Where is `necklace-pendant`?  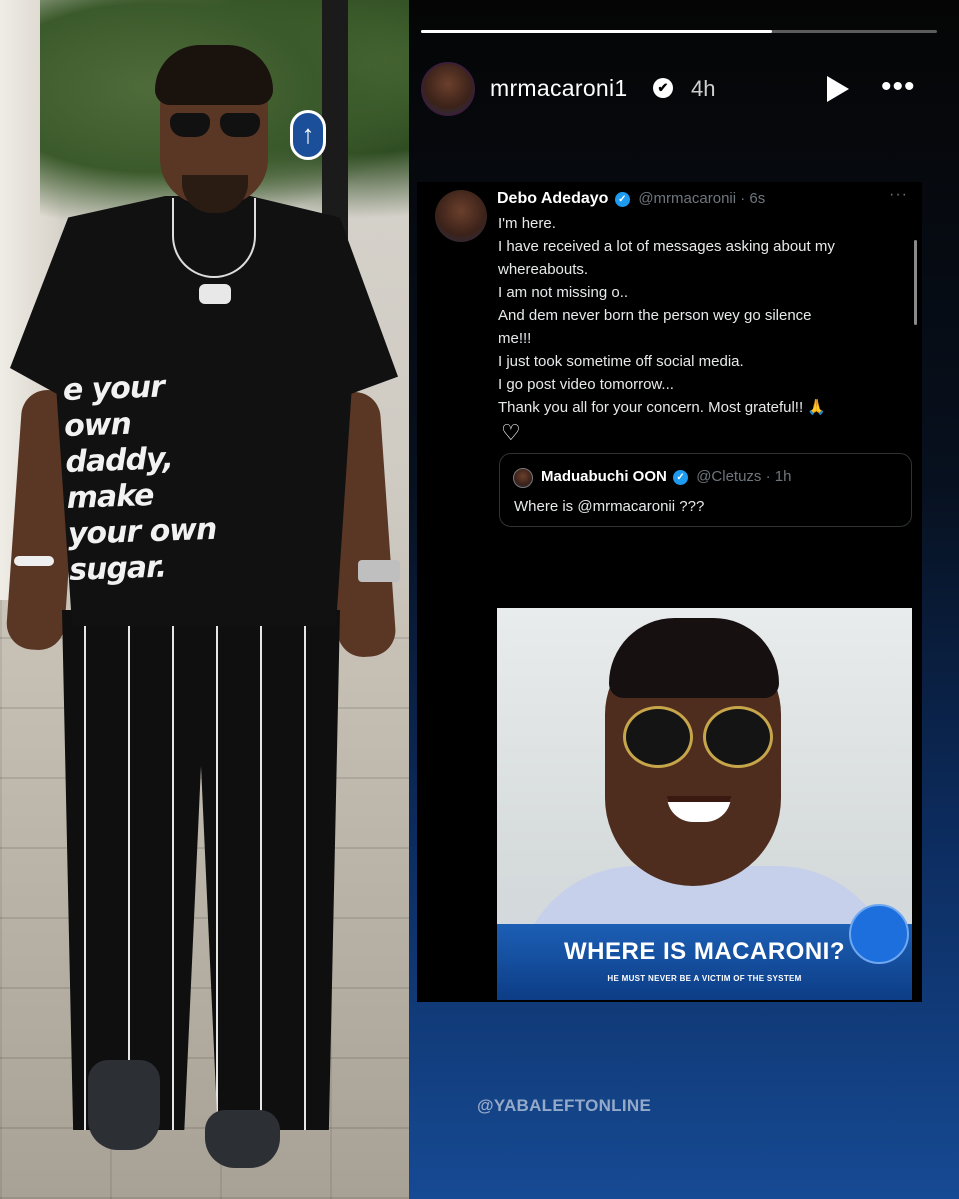
necklace-pendant is located at coordinates (215, 294).